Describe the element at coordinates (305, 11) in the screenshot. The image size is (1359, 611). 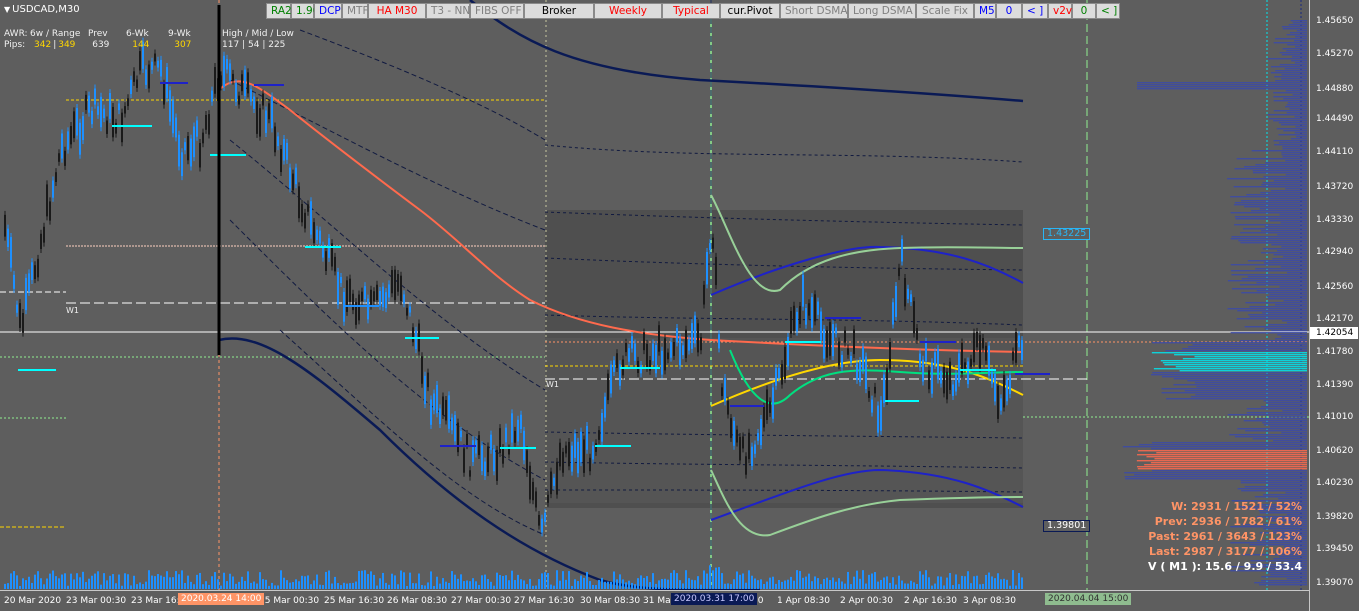
I see `toolbar-button-1: 1.96` at that location.